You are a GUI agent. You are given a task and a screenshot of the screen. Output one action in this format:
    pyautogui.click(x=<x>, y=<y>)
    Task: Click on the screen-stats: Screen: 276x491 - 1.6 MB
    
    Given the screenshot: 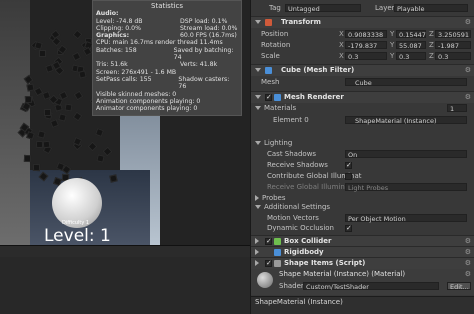 What is the action you would take?
    pyautogui.click(x=136, y=72)
    